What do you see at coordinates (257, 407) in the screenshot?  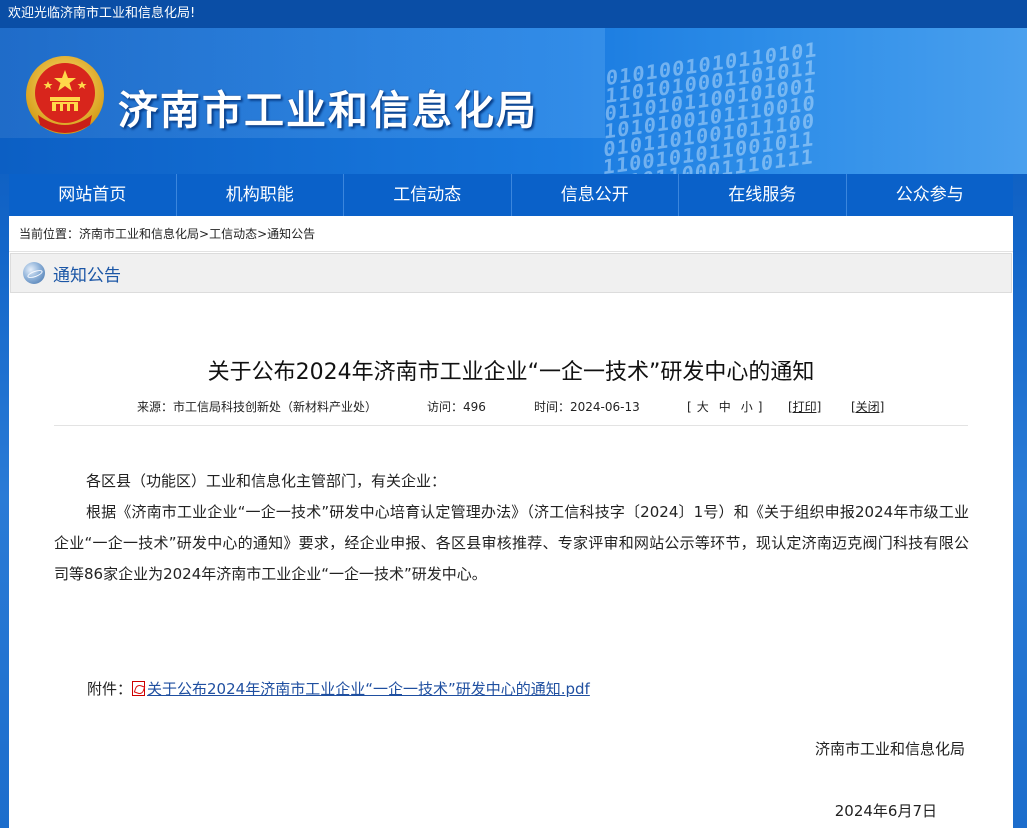 I see `article-source: 来源：市工信局科技创新处（新材料产业处）` at bounding box center [257, 407].